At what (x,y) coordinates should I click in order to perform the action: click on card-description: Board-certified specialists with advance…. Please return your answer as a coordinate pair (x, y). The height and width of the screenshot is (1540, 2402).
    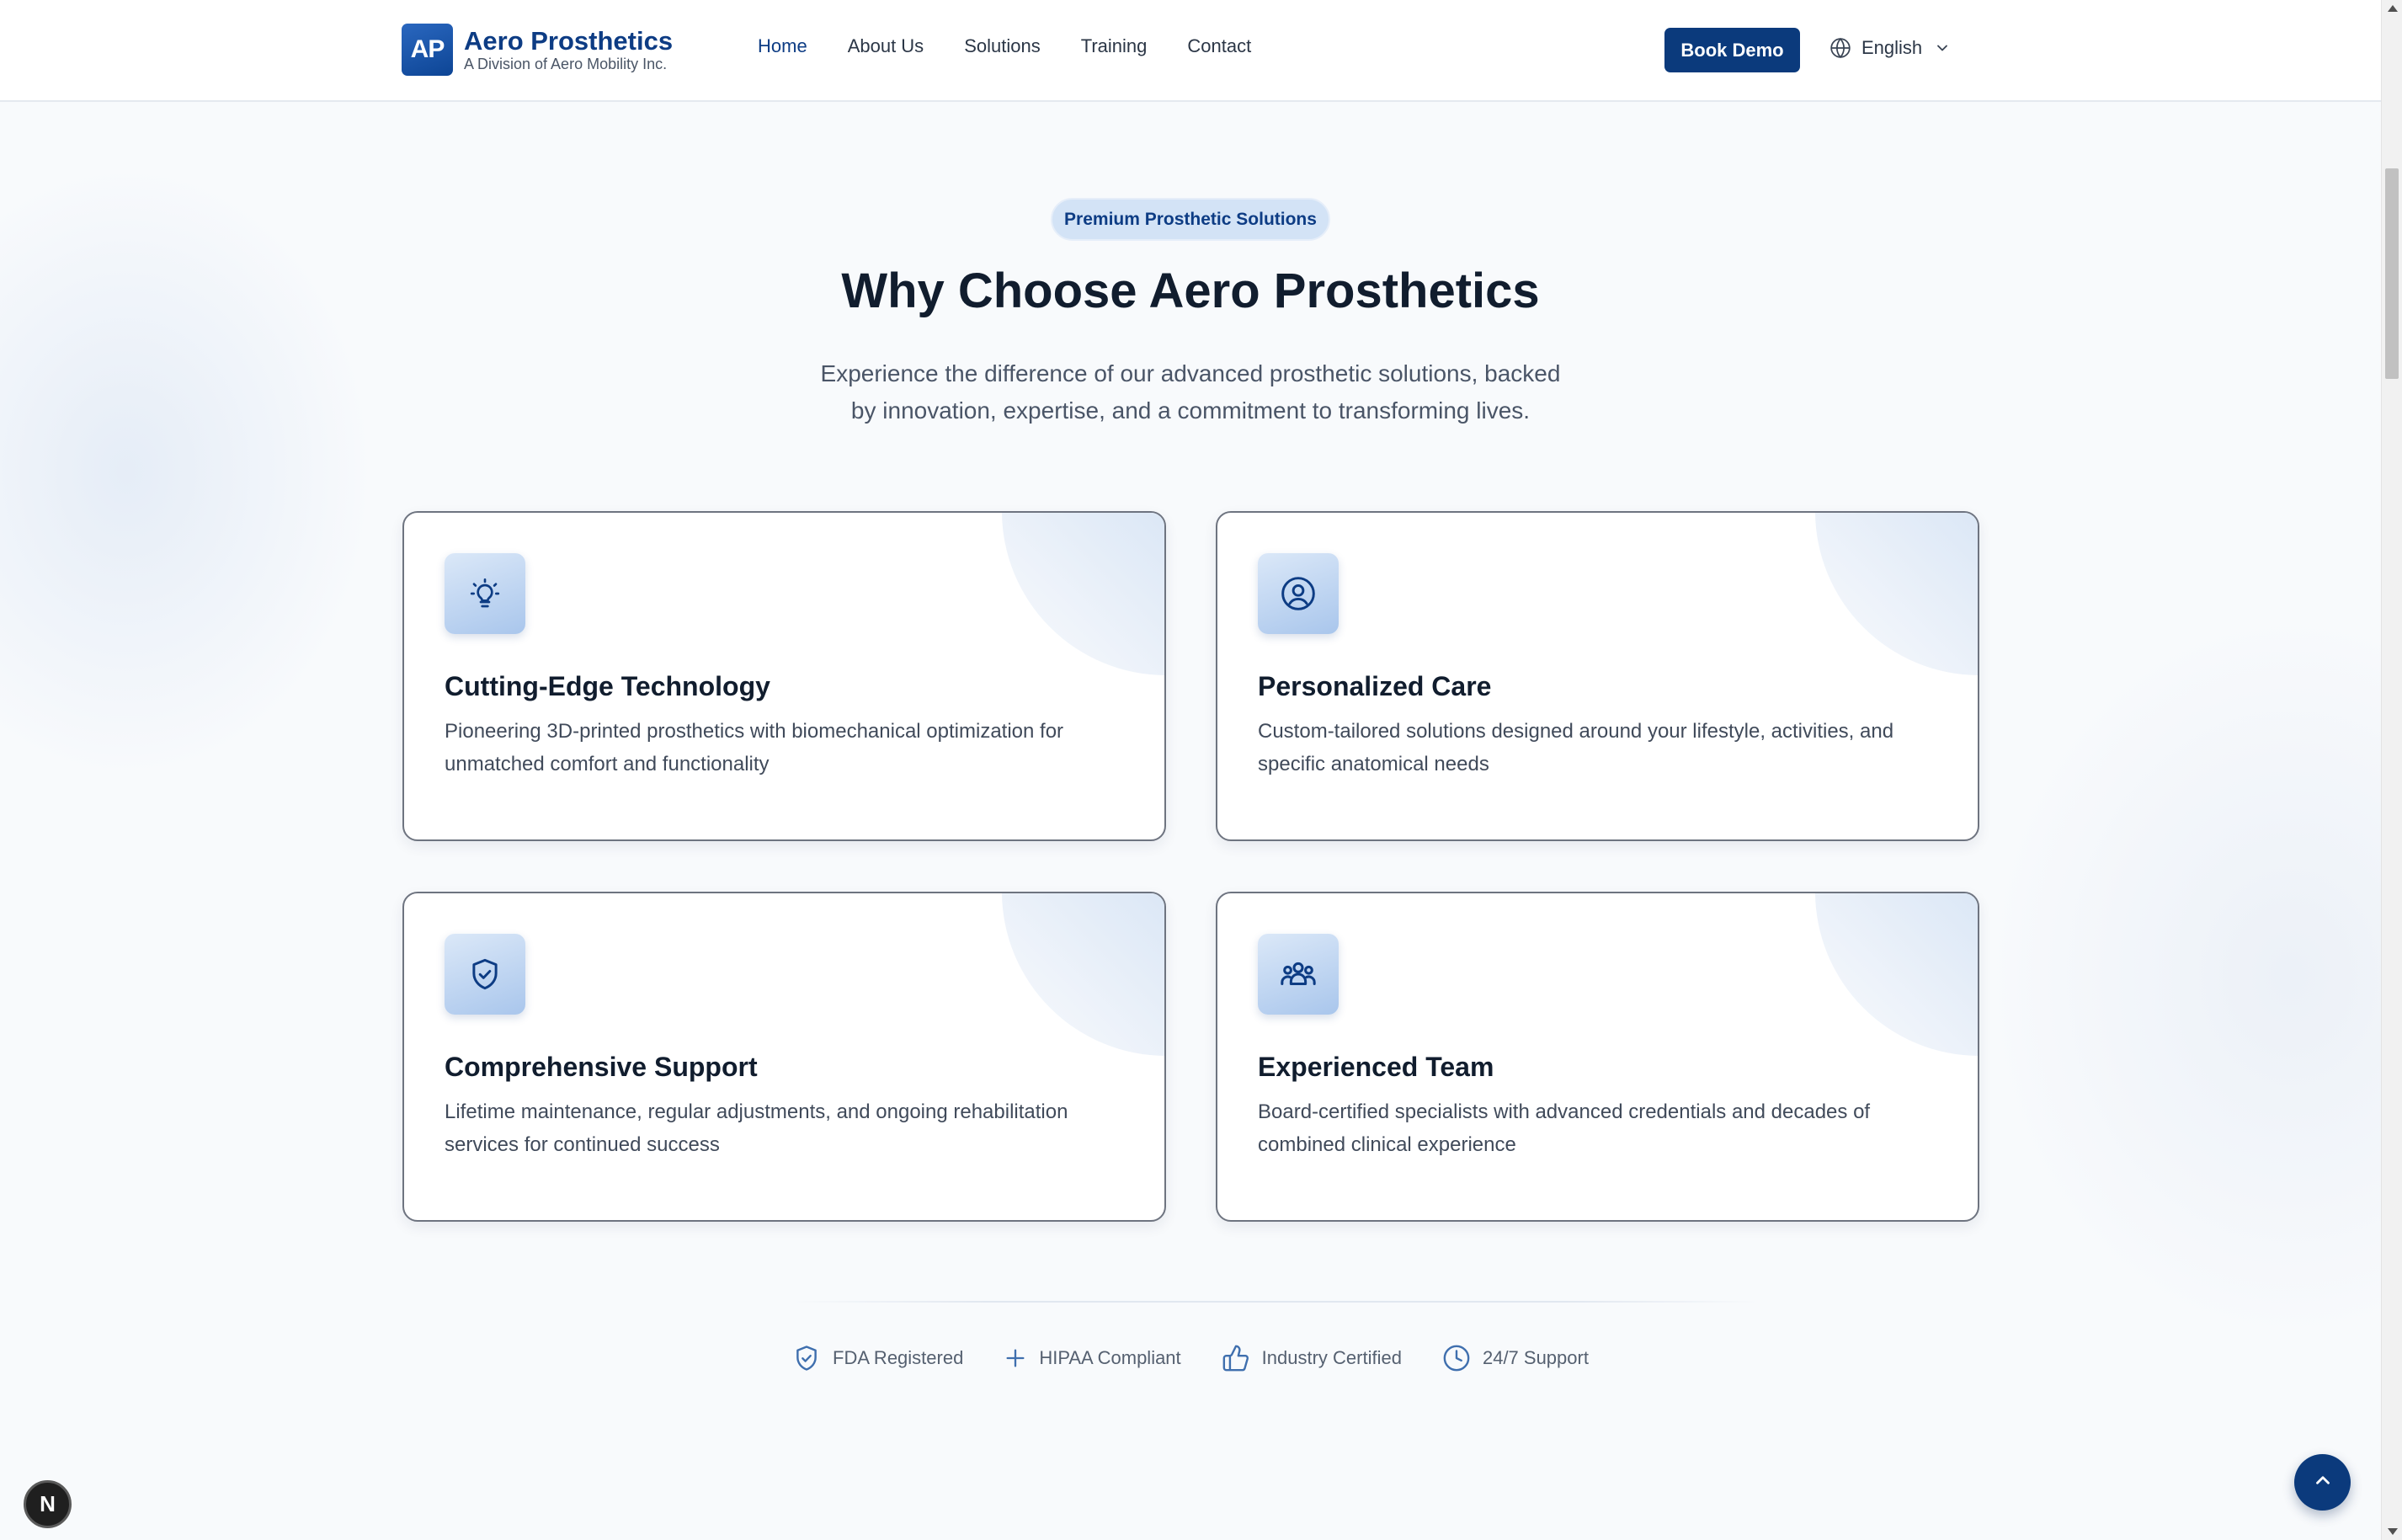
    Looking at the image, I should click on (1564, 1128).